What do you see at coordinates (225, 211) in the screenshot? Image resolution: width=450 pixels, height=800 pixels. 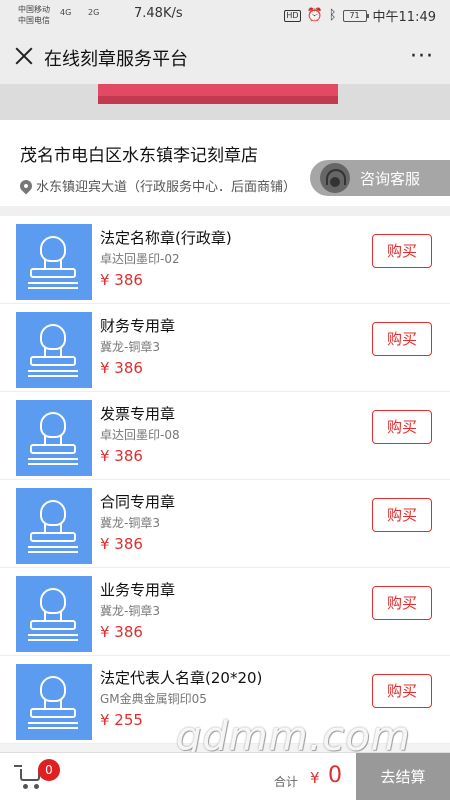 I see `section-divider` at bounding box center [225, 211].